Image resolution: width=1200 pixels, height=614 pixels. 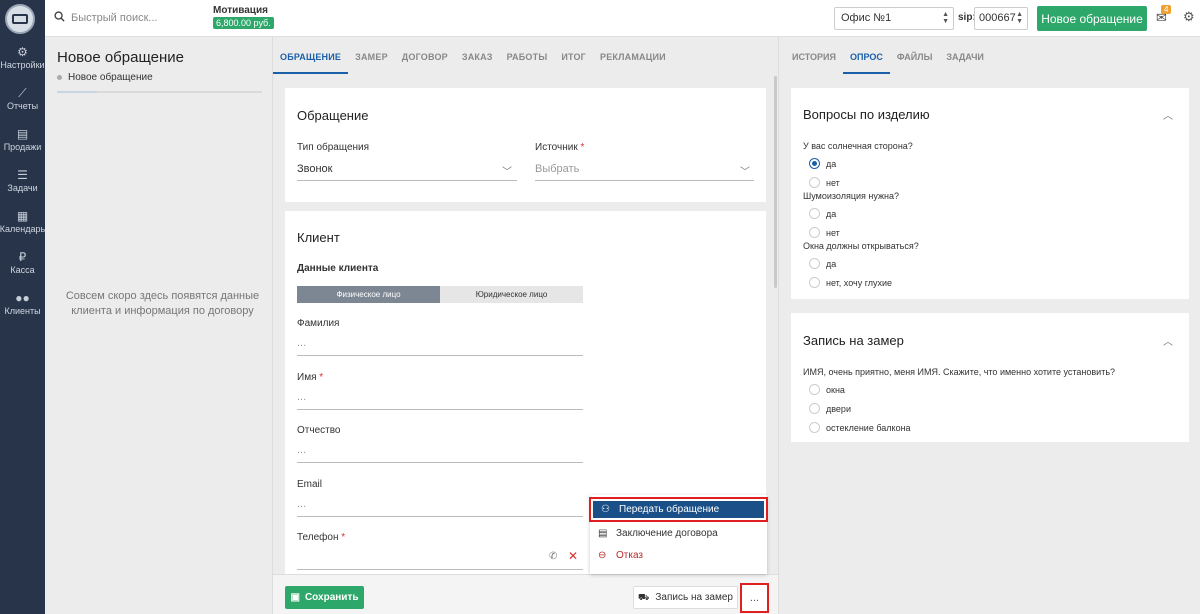 What do you see at coordinates (407, 180) in the screenshot?
I see `appeal-type-underline` at bounding box center [407, 180].